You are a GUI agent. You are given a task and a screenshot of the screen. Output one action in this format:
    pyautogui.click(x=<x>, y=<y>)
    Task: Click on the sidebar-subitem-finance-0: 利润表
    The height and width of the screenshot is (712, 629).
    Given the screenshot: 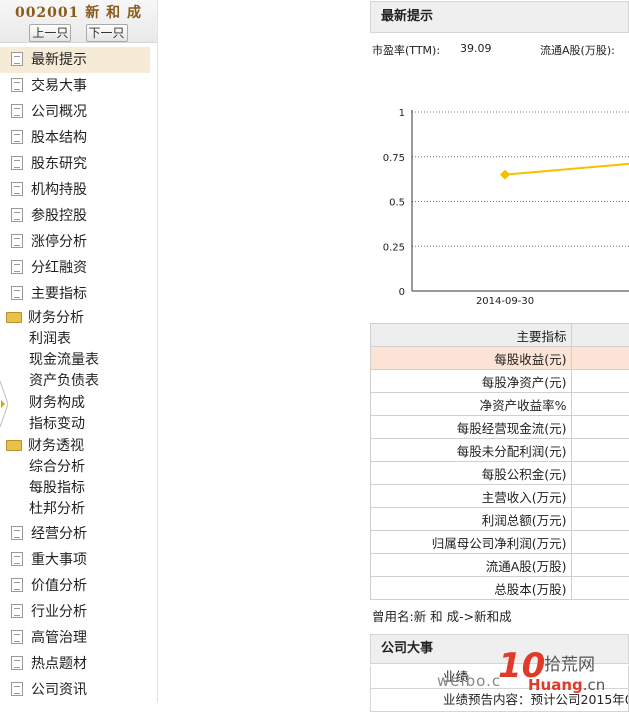 What is the action you would take?
    pyautogui.click(x=78, y=339)
    